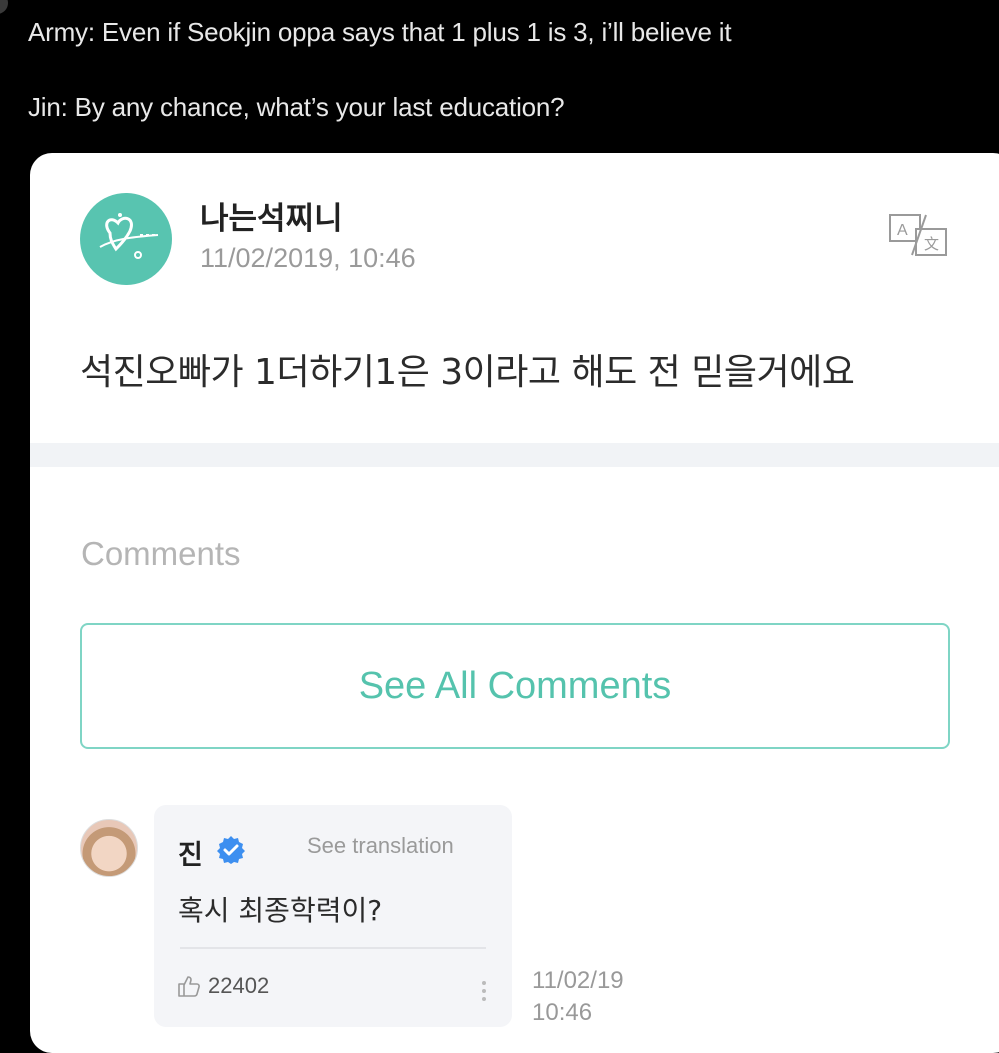 The height and width of the screenshot is (1053, 999). I want to click on thumbs-up-icon, so click(189, 986).